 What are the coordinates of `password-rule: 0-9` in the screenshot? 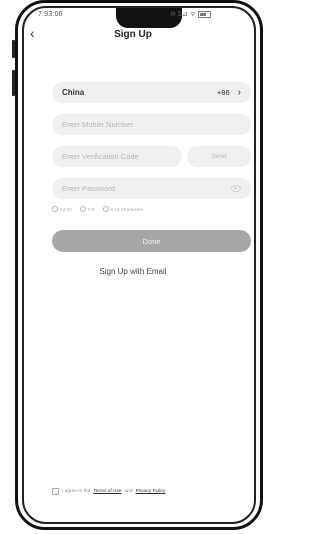 It's located at (87, 209).